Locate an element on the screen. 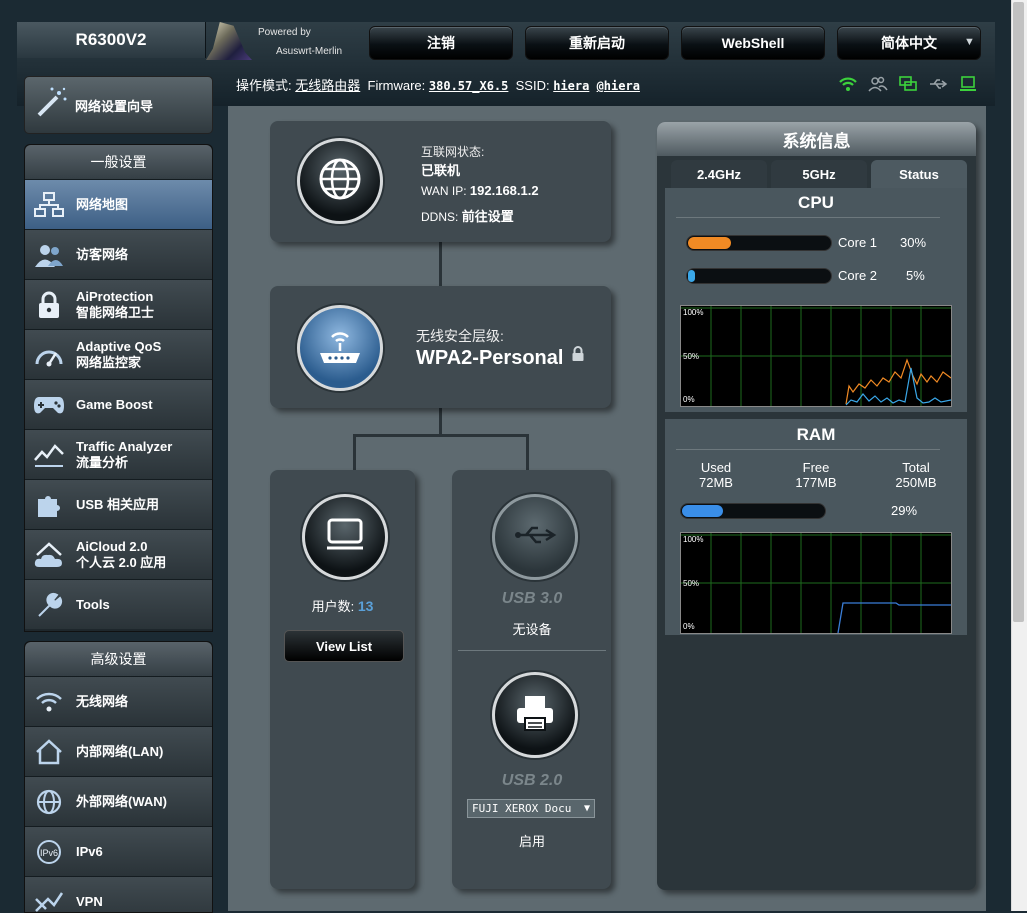  ram-used-value: 72MB is located at coordinates (716, 482).